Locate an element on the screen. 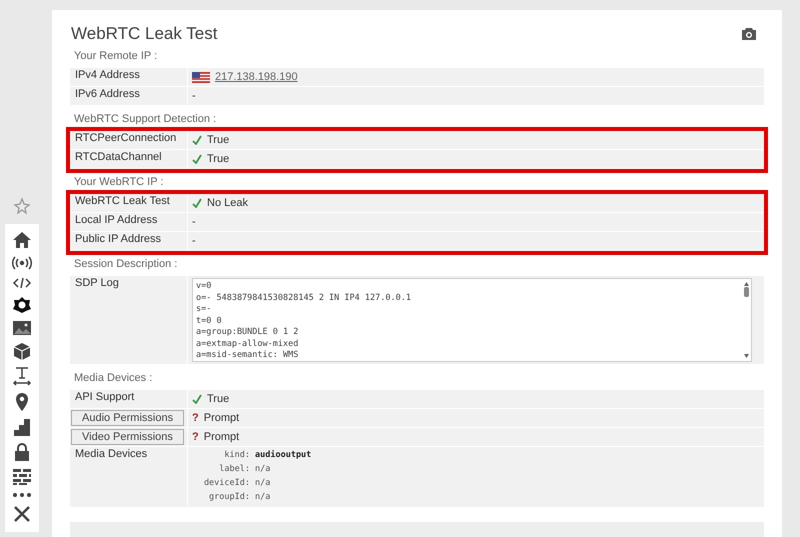  text-width-icon is located at coordinates (22, 376).